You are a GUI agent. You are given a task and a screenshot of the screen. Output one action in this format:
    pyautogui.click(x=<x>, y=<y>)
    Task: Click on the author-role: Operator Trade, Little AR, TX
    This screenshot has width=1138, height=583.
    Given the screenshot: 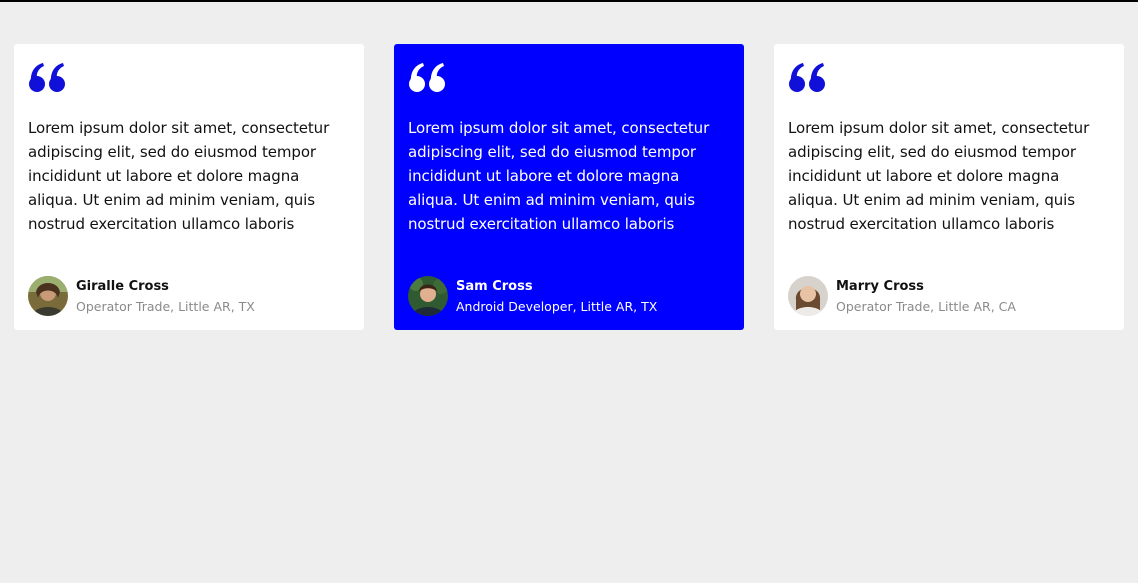 What is the action you would take?
    pyautogui.click(x=165, y=306)
    